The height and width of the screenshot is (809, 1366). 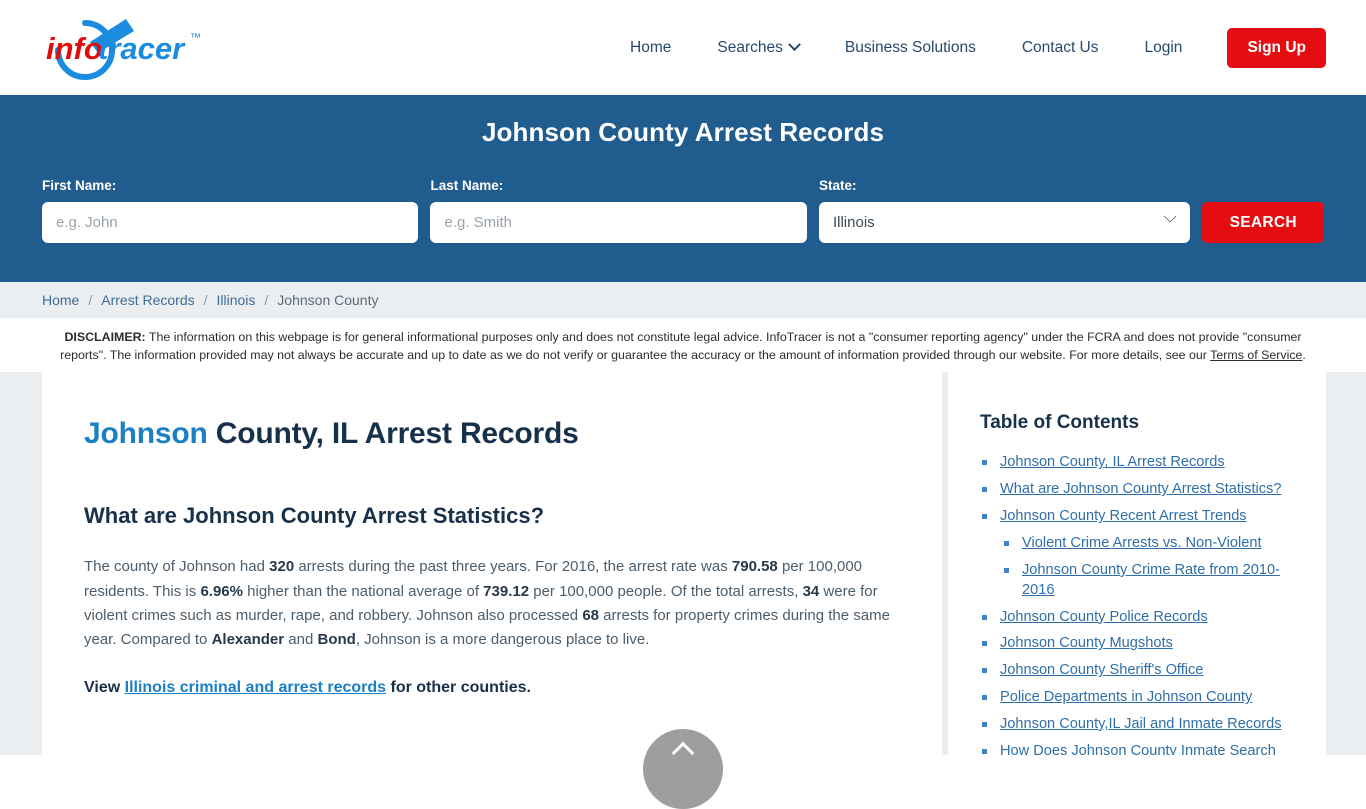 I want to click on stat-arrest-rate: 790.58, so click(x=754, y=567).